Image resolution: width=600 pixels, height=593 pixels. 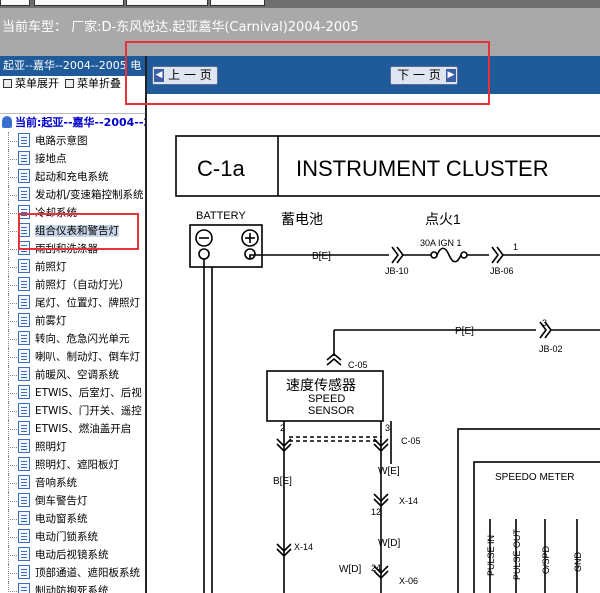 What do you see at coordinates (424, 75) in the screenshot?
I see `next-page-button: 下 一 页 ▶` at bounding box center [424, 75].